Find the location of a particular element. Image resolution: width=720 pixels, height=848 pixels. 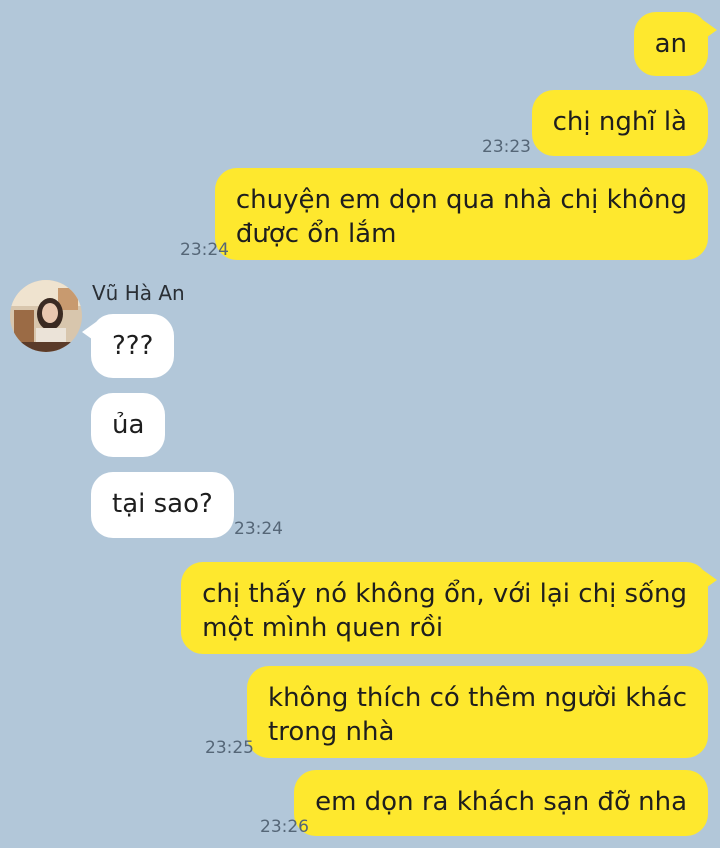

avatar is located at coordinates (46, 316).